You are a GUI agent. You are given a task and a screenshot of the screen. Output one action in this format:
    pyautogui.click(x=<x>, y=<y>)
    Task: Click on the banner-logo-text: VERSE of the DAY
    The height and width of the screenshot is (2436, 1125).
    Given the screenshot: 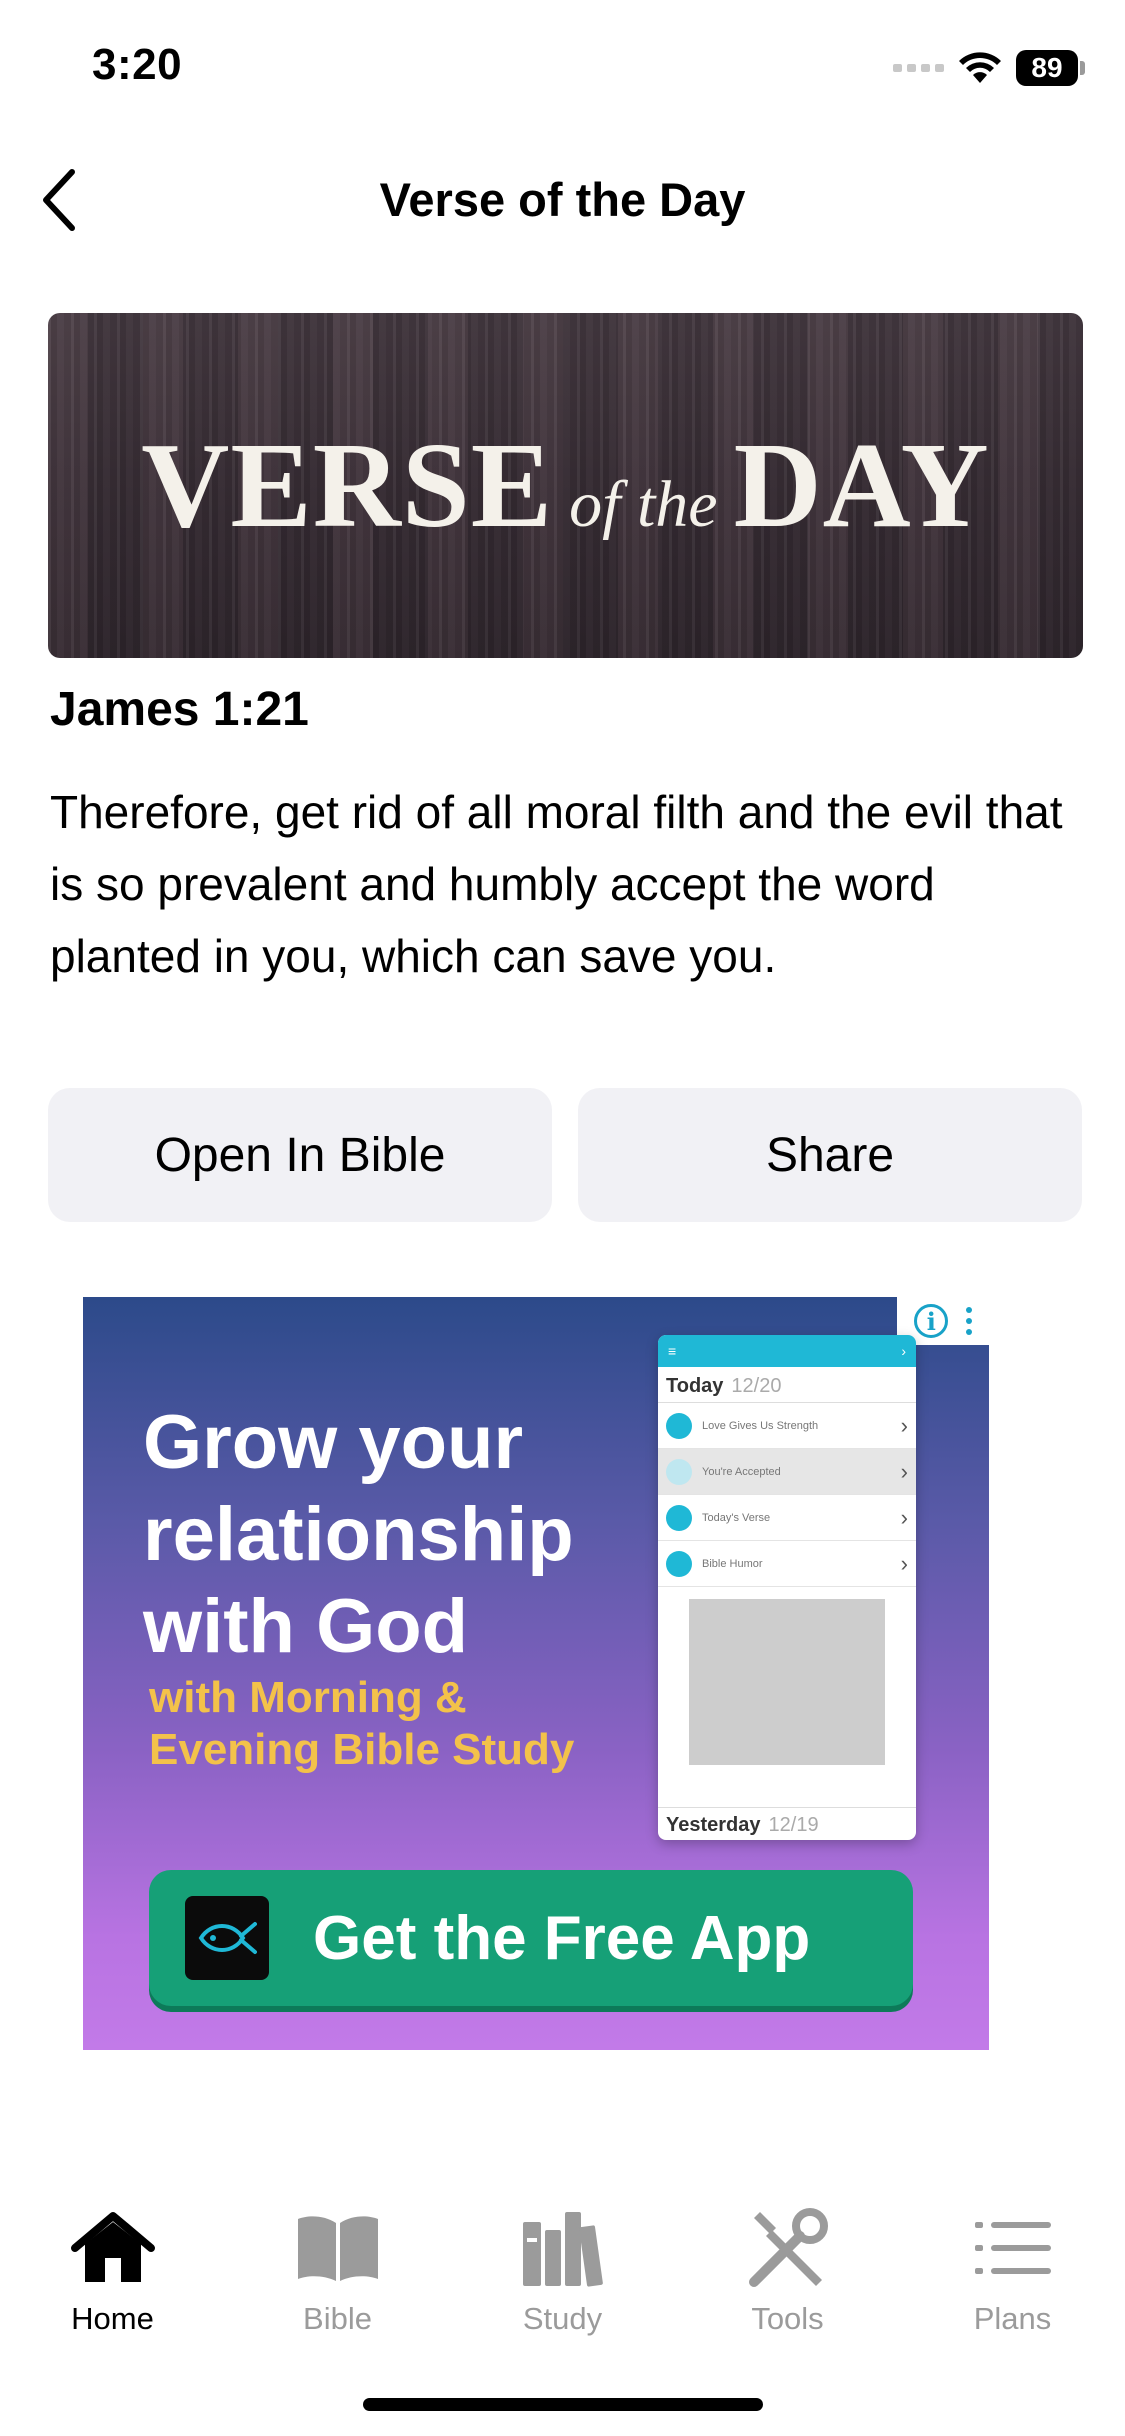 What is the action you would take?
    pyautogui.click(x=565, y=486)
    